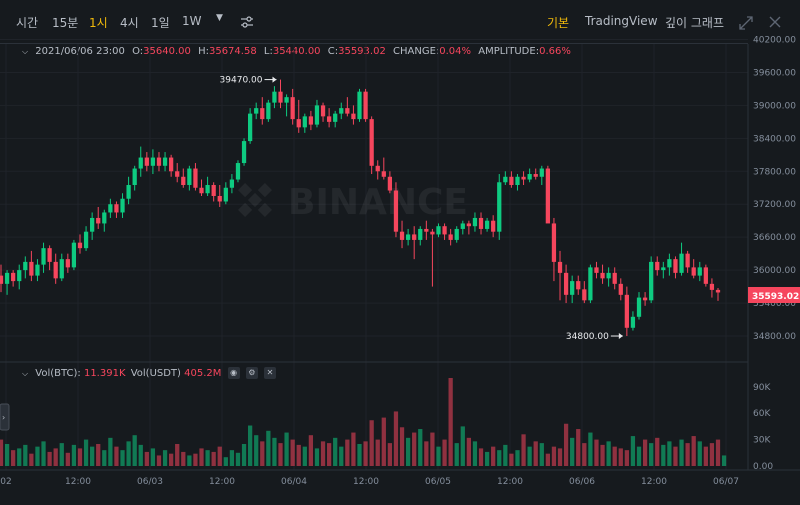 This screenshot has height=505, width=800. I want to click on last-price-tag: 35593.02, so click(774, 295).